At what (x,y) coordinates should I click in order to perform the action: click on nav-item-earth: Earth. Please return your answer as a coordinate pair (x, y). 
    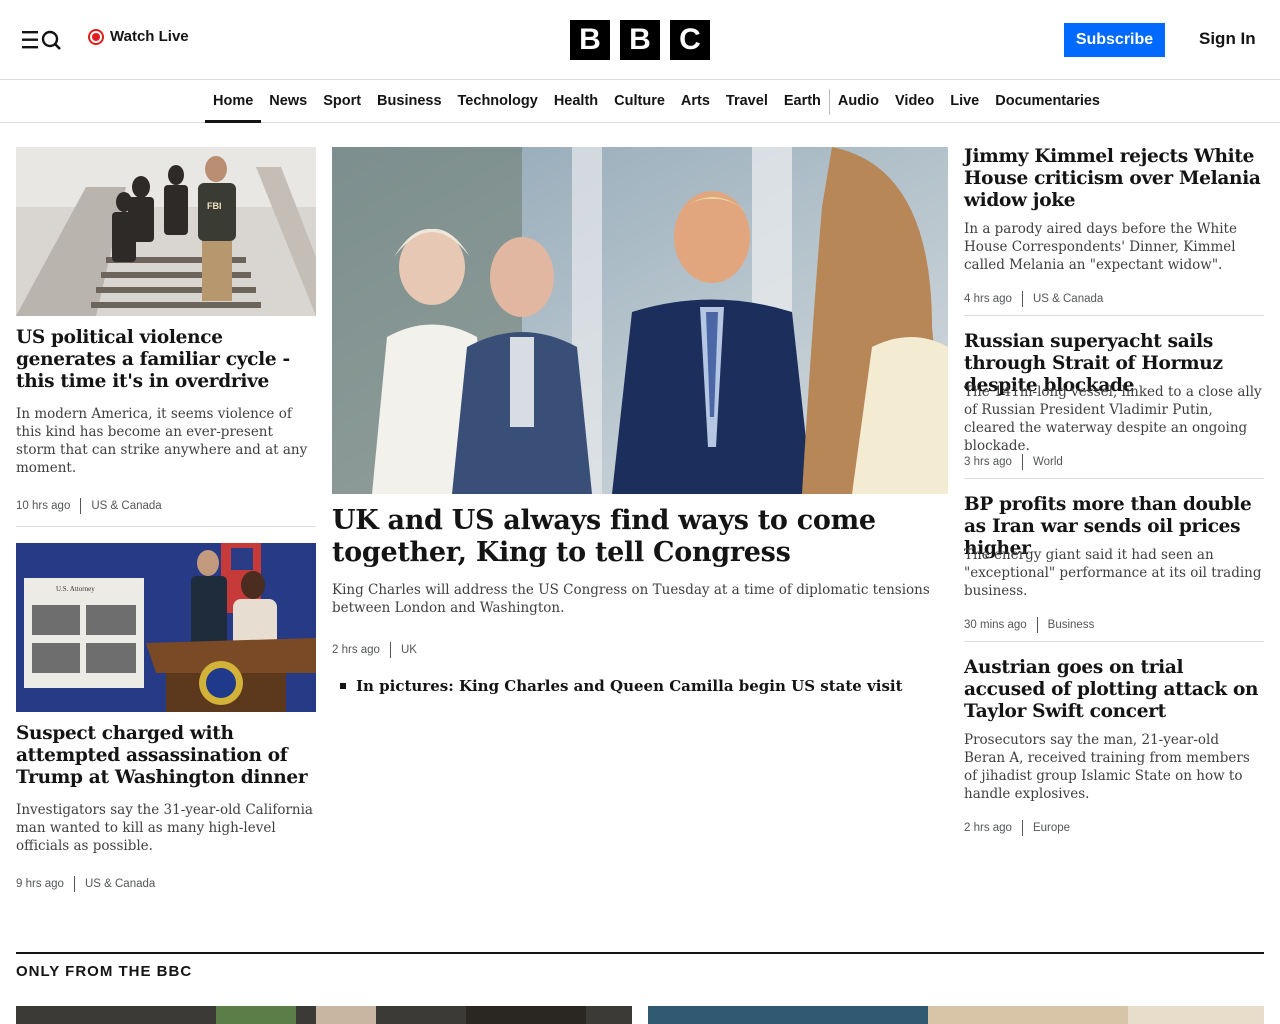
    Looking at the image, I should click on (802, 101).